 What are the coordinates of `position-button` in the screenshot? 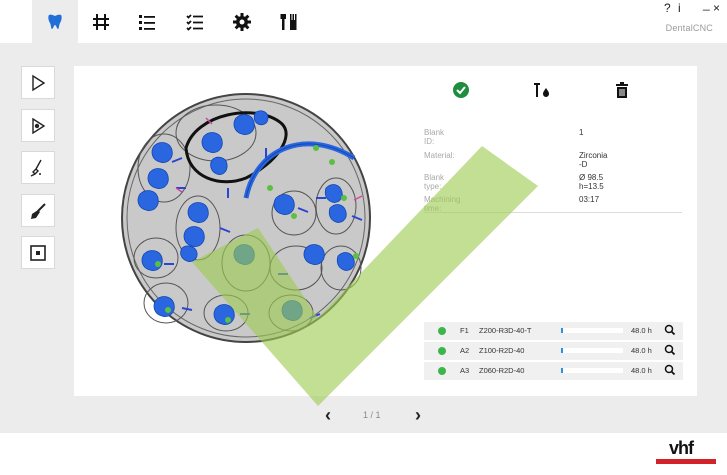 It's located at (38, 252).